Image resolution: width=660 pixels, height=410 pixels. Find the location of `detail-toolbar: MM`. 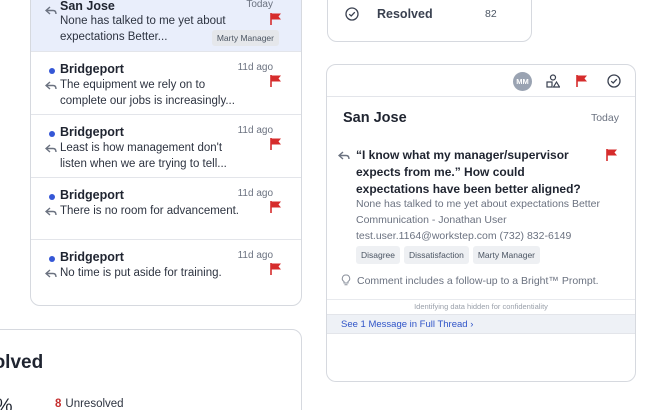

detail-toolbar: MM is located at coordinates (481, 81).